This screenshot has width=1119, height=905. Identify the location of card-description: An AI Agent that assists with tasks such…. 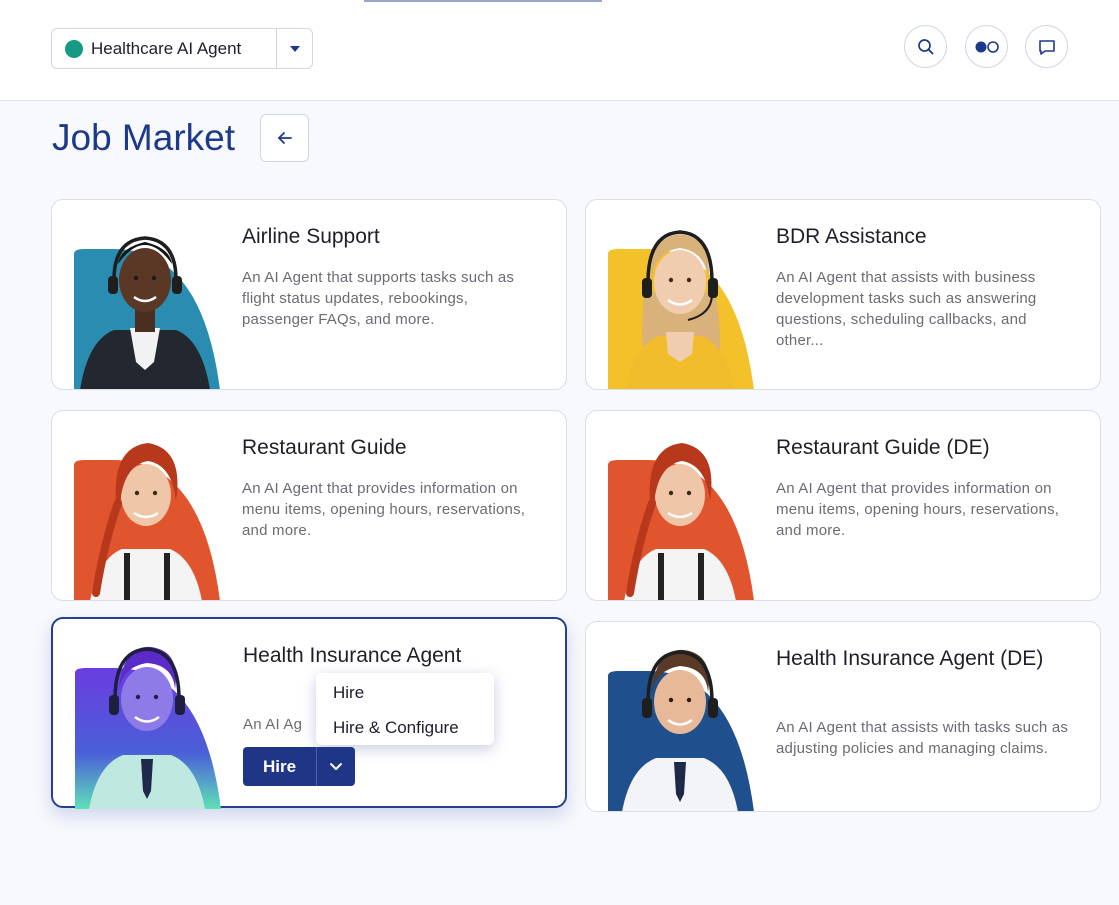
(922, 738).